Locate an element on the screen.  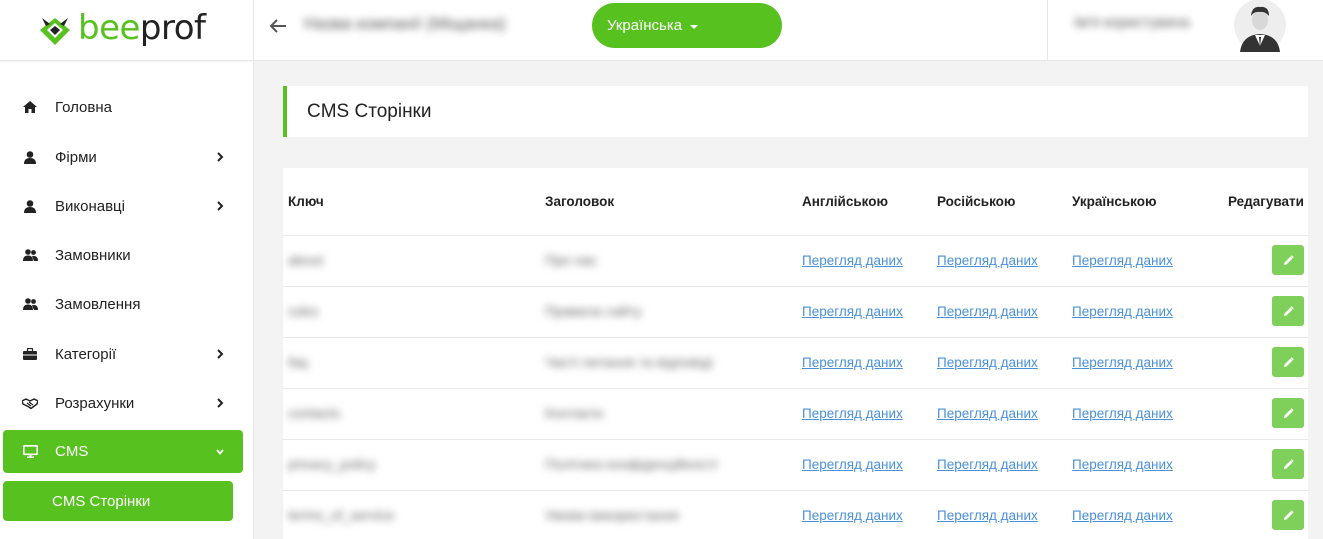
cell-key: faq is located at coordinates (298, 362).